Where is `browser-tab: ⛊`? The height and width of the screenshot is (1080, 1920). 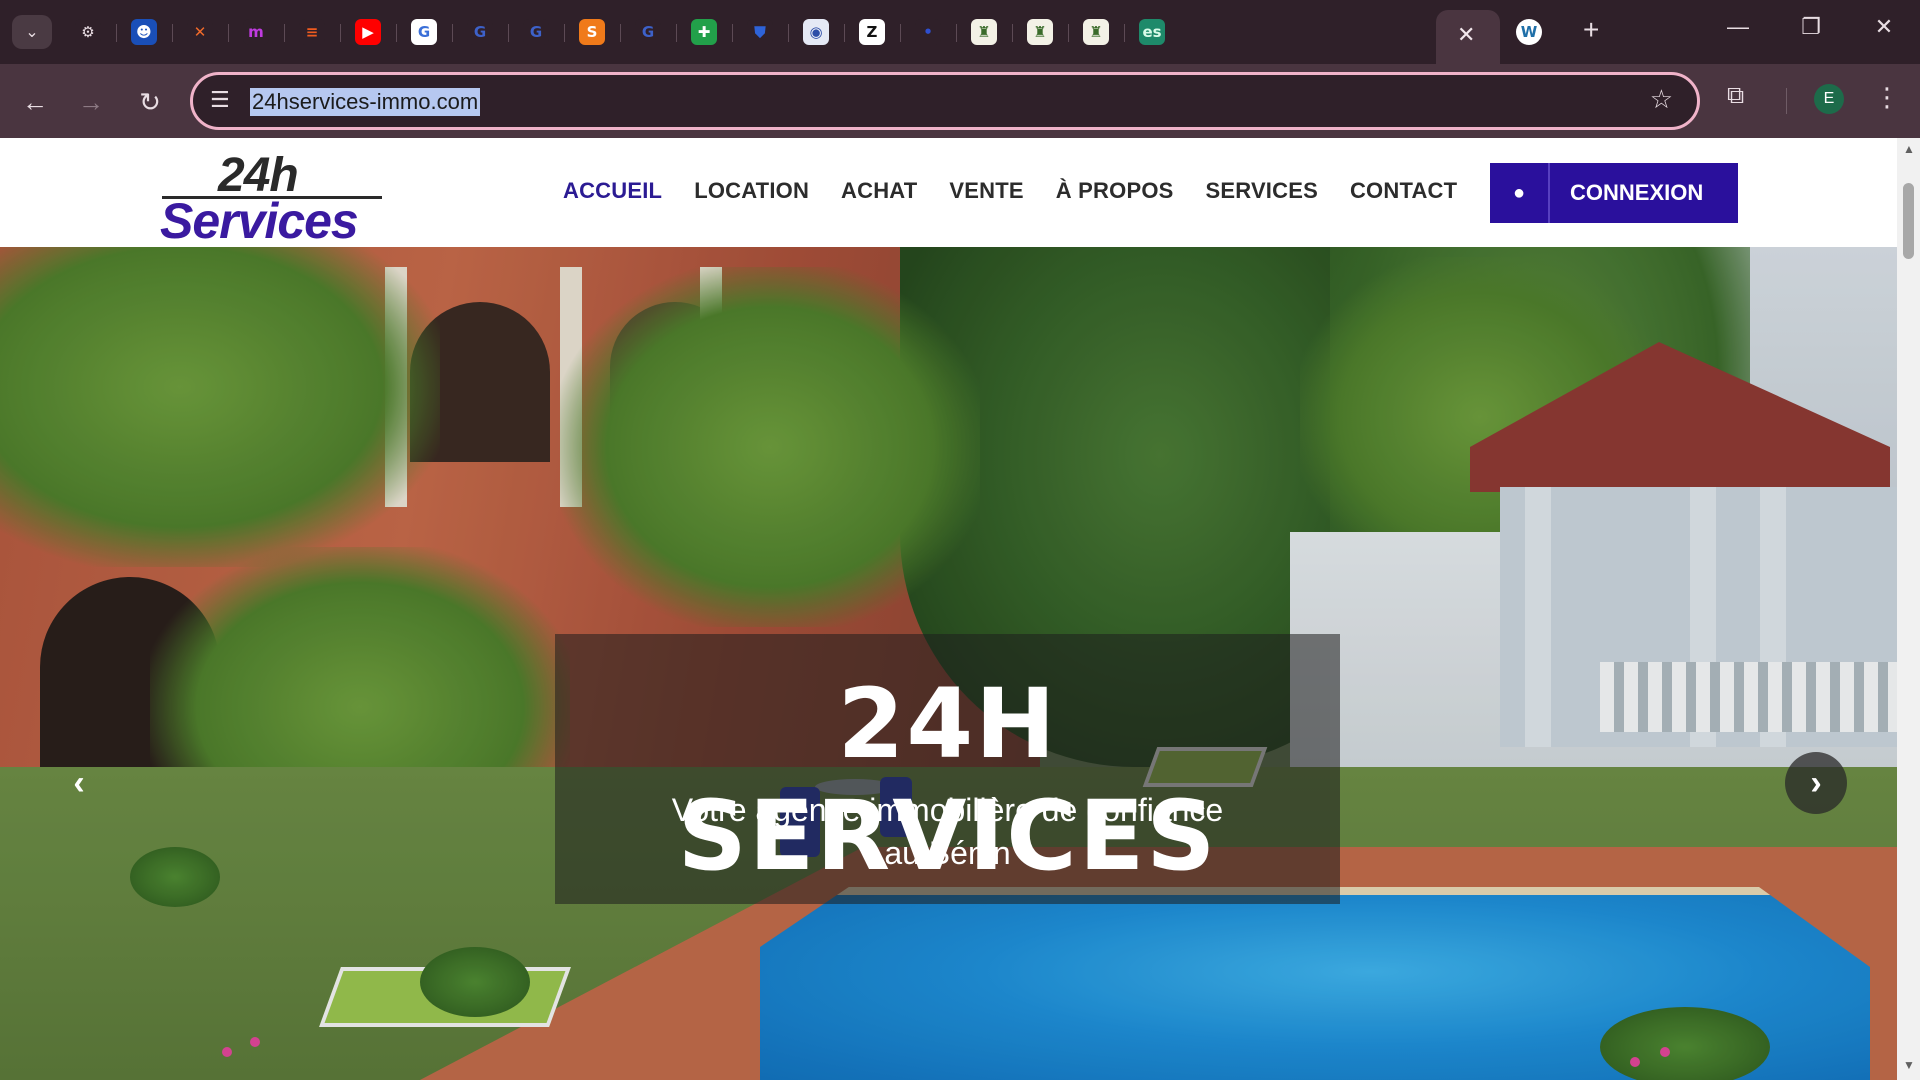
browser-tab: ⛊ is located at coordinates (760, 32).